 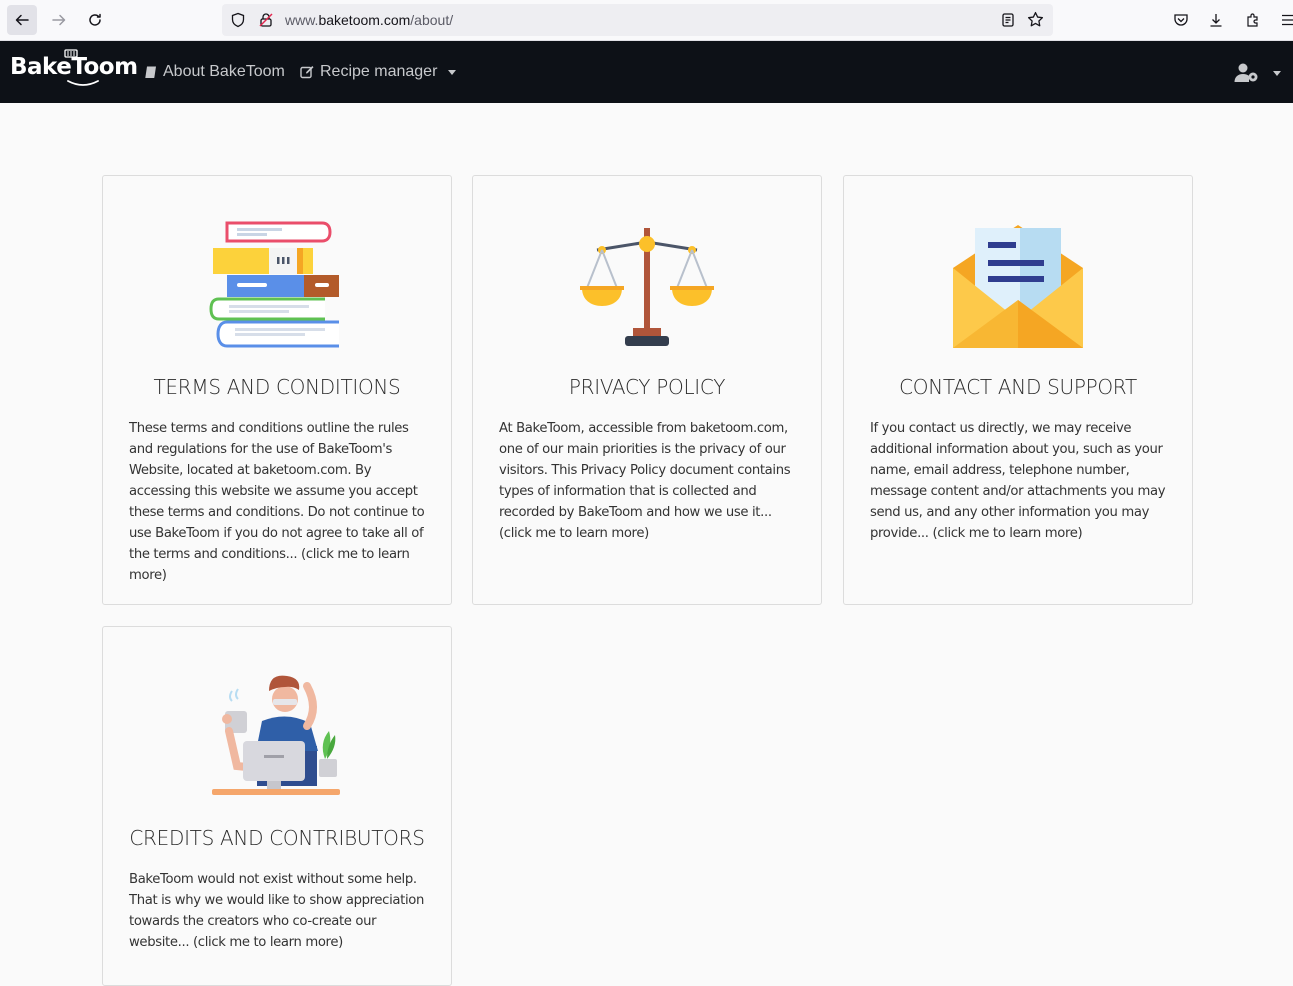 I want to click on insecure-lock-icon, so click(x=266, y=20).